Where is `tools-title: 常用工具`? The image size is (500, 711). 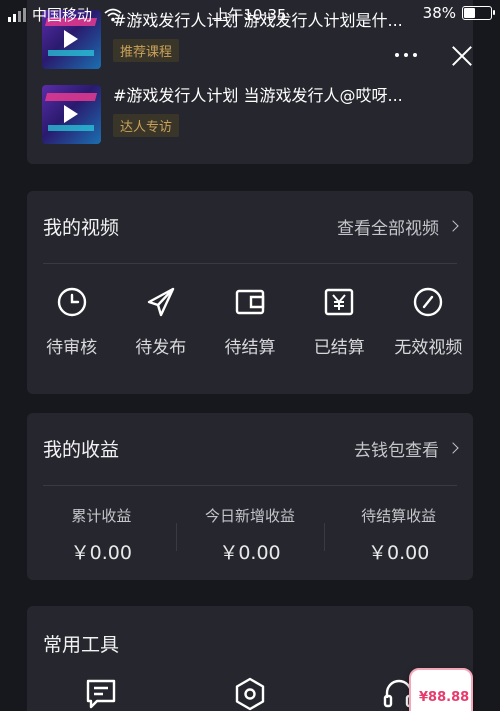
tools-title: 常用工具 is located at coordinates (81, 644).